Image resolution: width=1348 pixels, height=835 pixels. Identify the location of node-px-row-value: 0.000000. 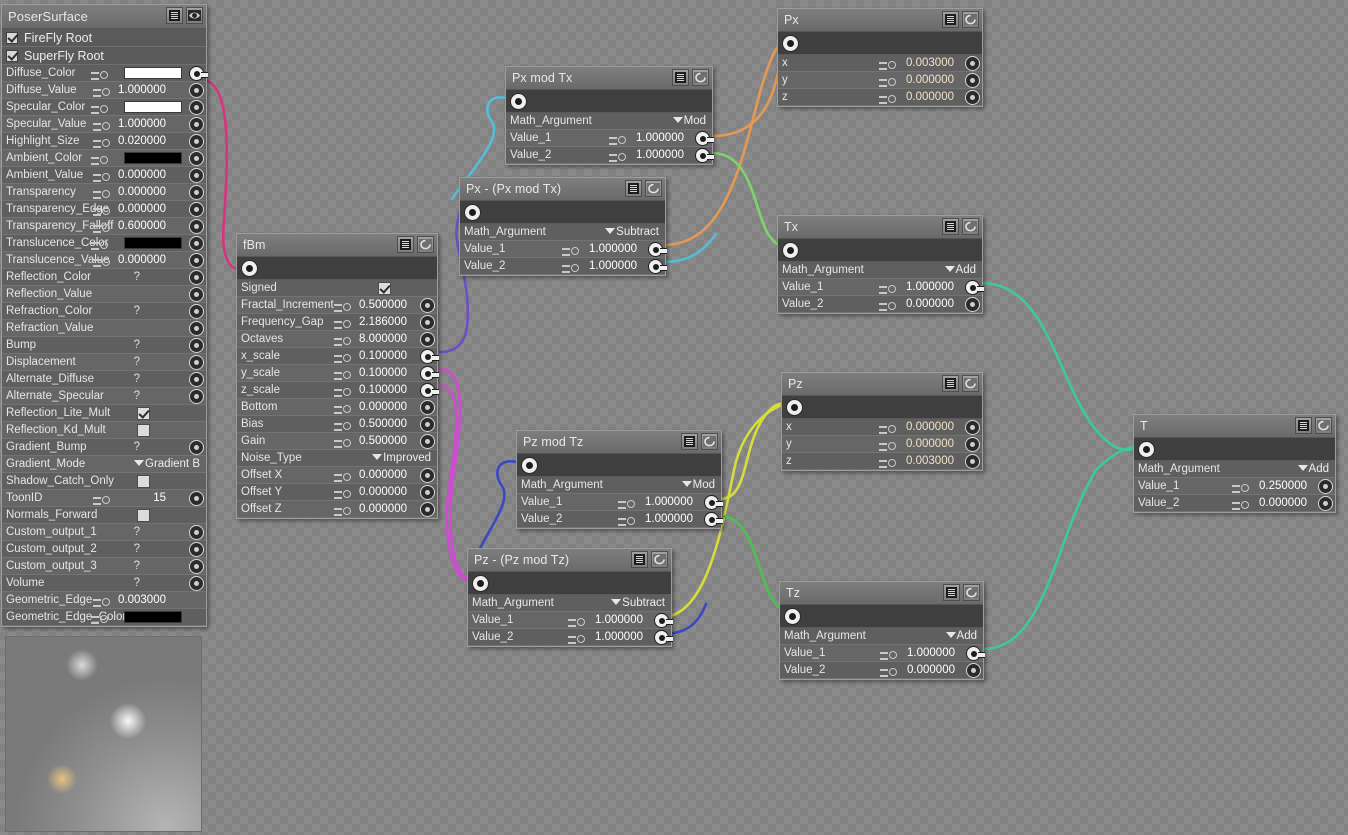
(930, 80).